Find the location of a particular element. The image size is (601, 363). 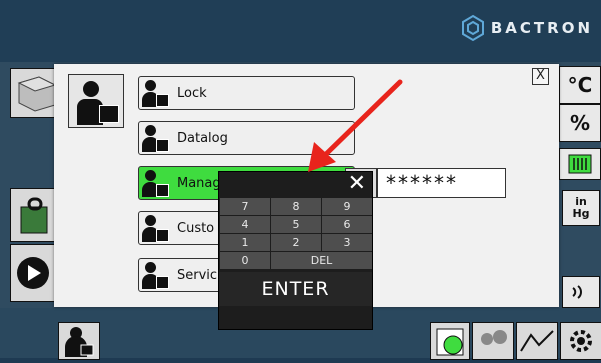

calendar-run-icon is located at coordinates (450, 342).